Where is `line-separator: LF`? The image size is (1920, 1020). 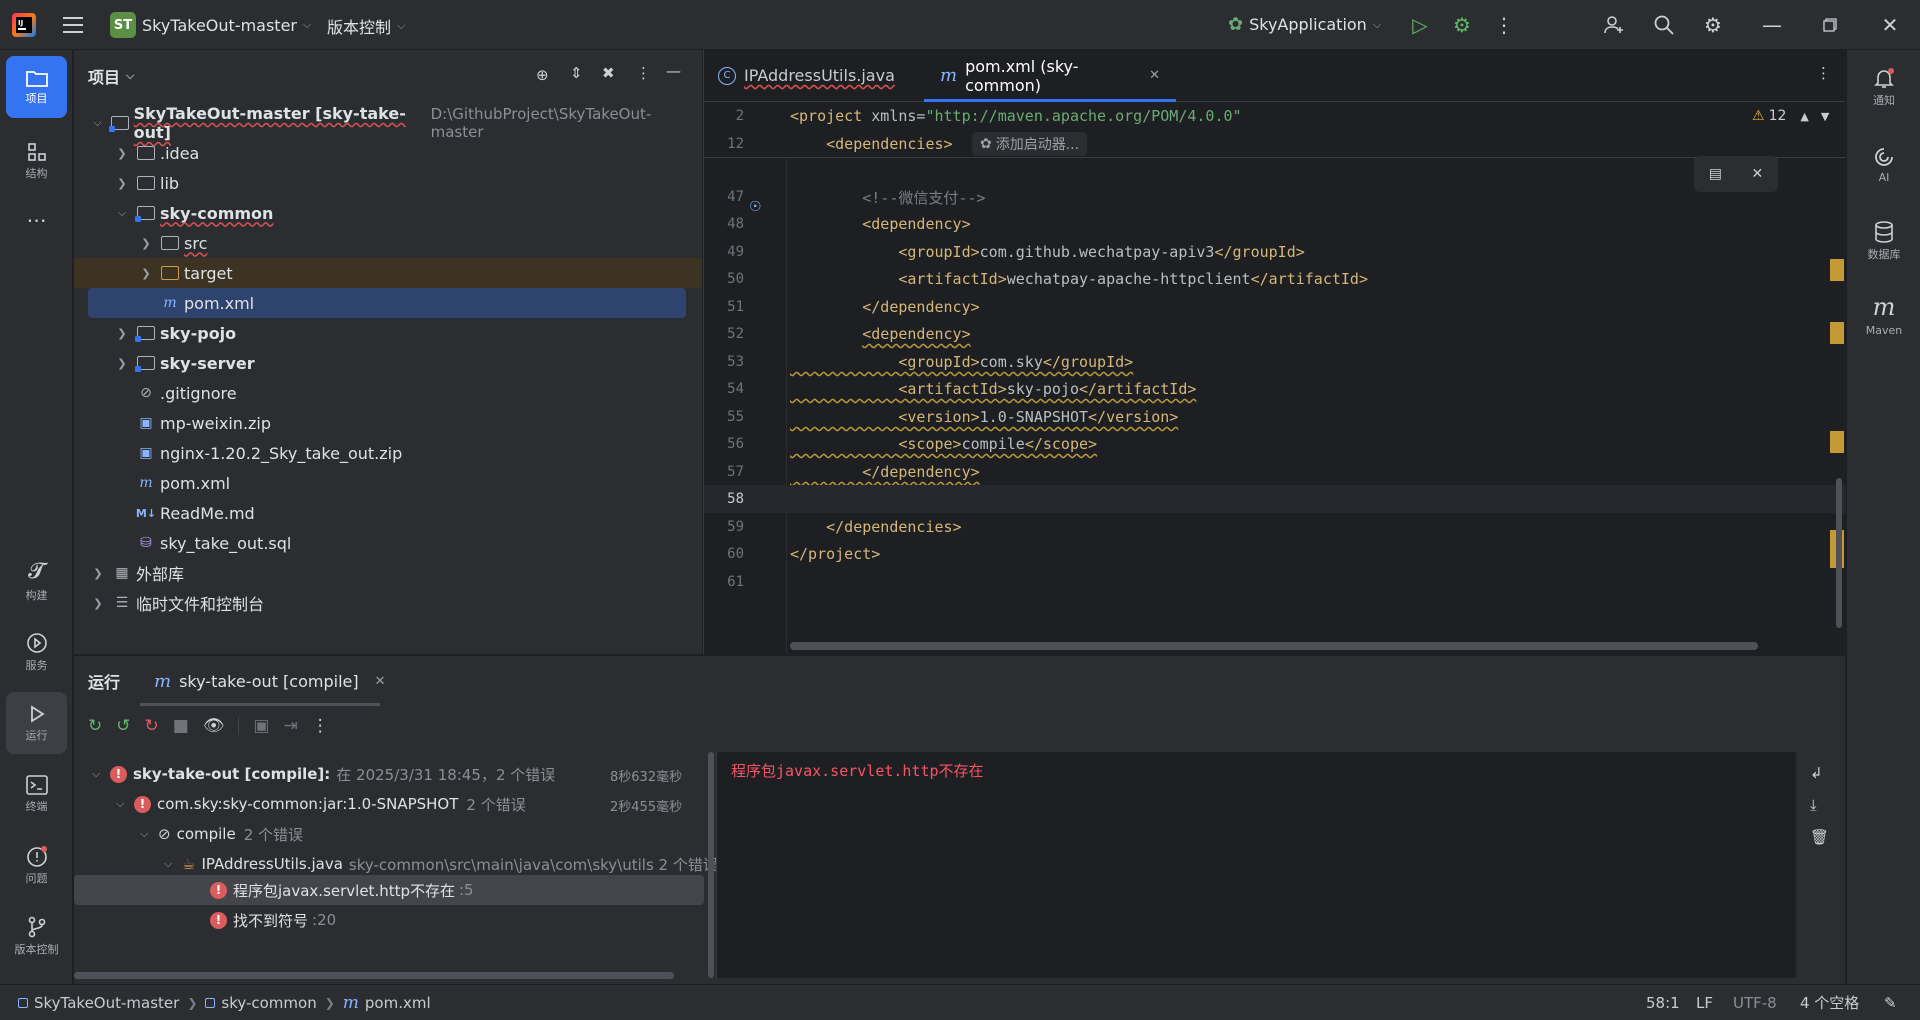
line-separator: LF is located at coordinates (1704, 1003).